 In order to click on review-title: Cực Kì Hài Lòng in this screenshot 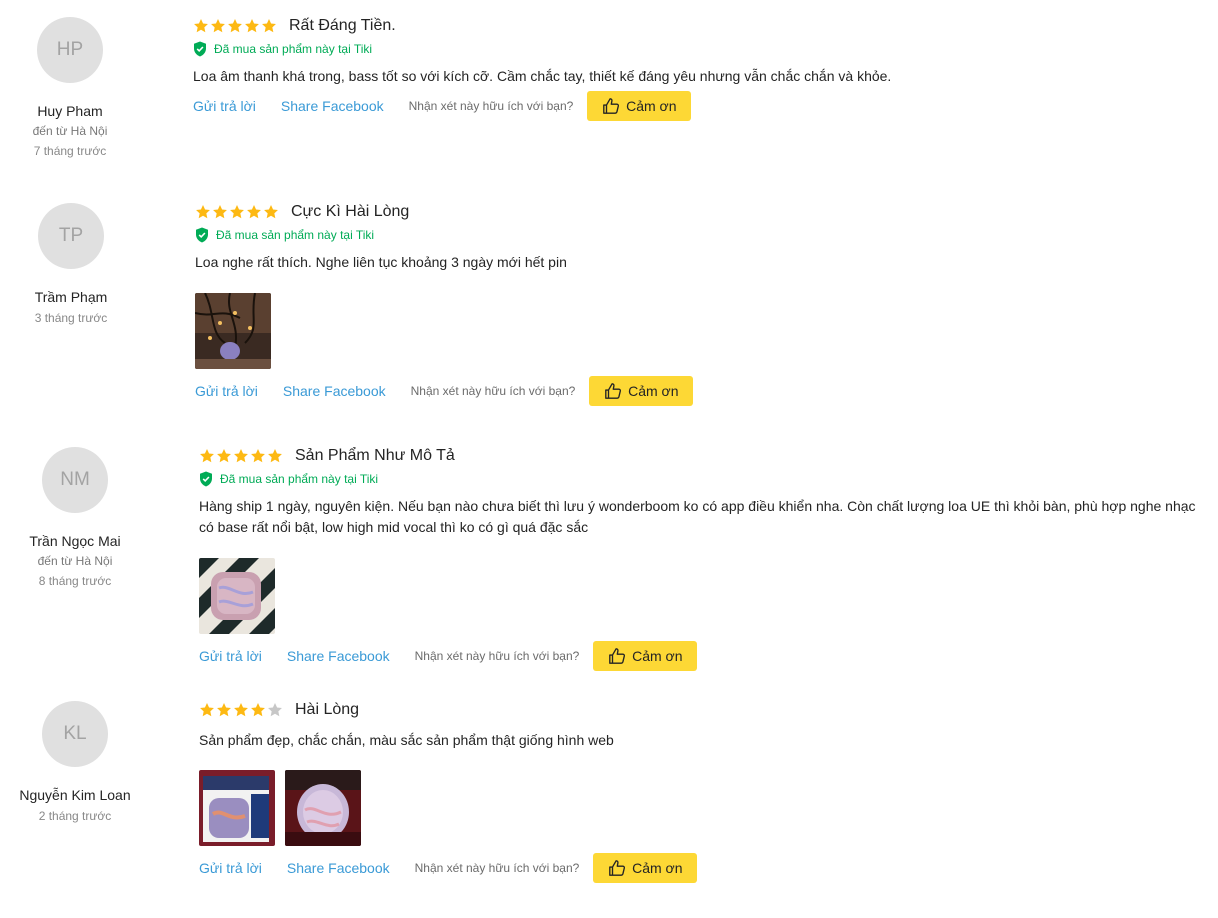, I will do `click(350, 211)`.